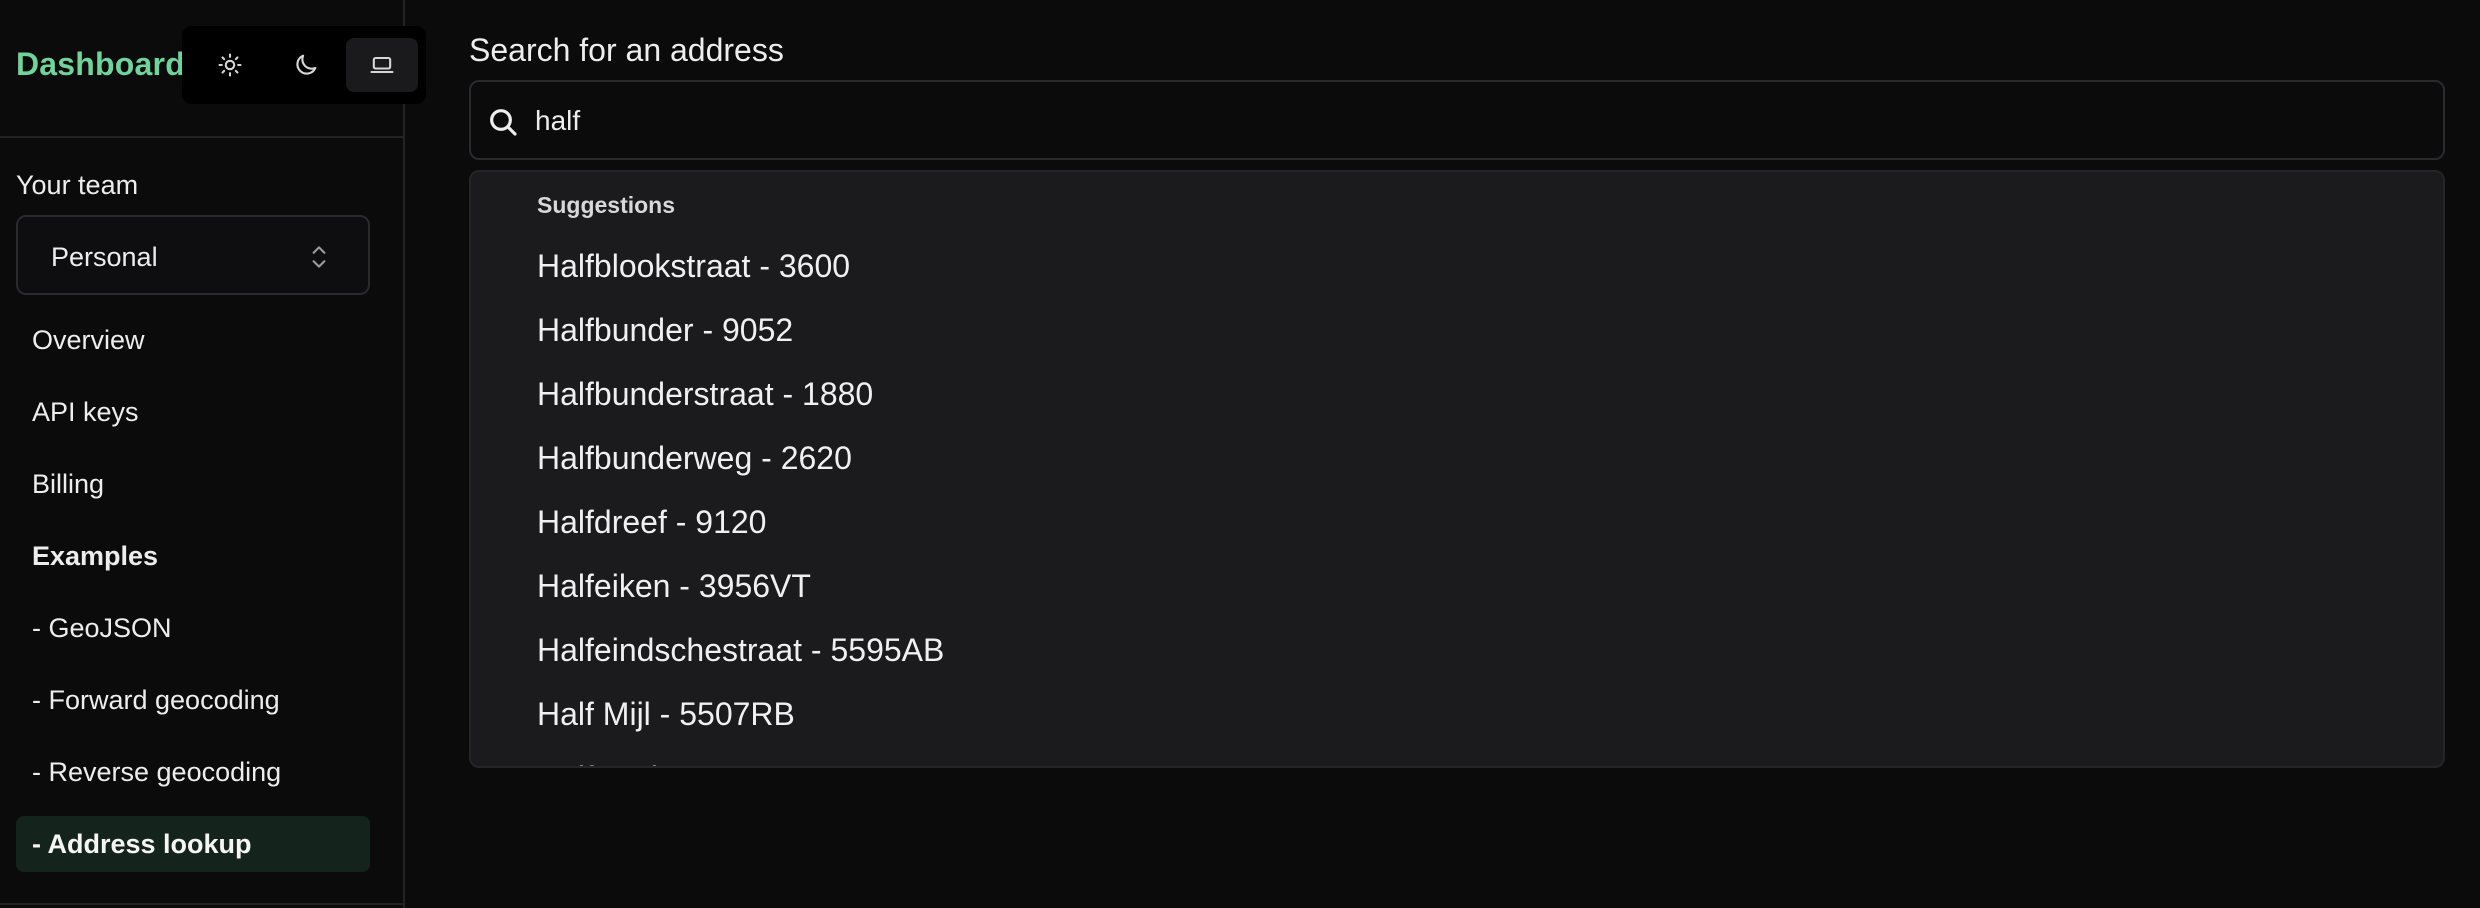  I want to click on nav-reverse-geocoding: - Reverse geocoding, so click(193, 772).